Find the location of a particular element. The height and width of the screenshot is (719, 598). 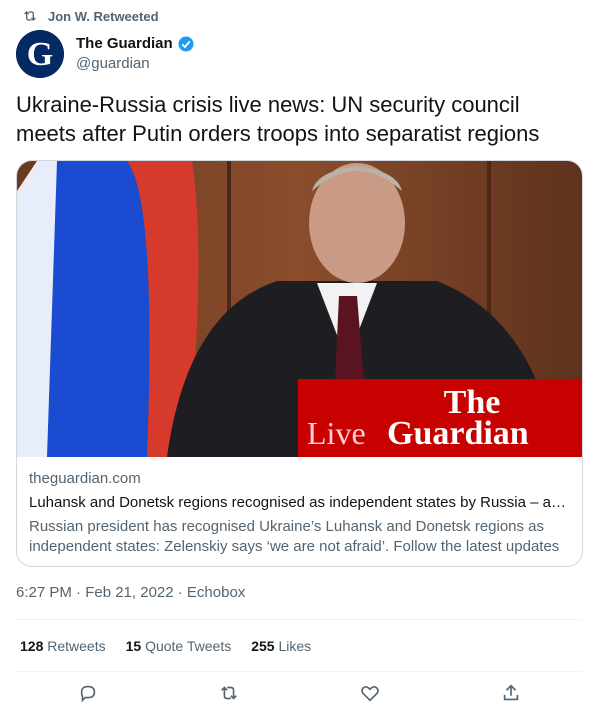

retweet-action-icon is located at coordinates (229, 693).